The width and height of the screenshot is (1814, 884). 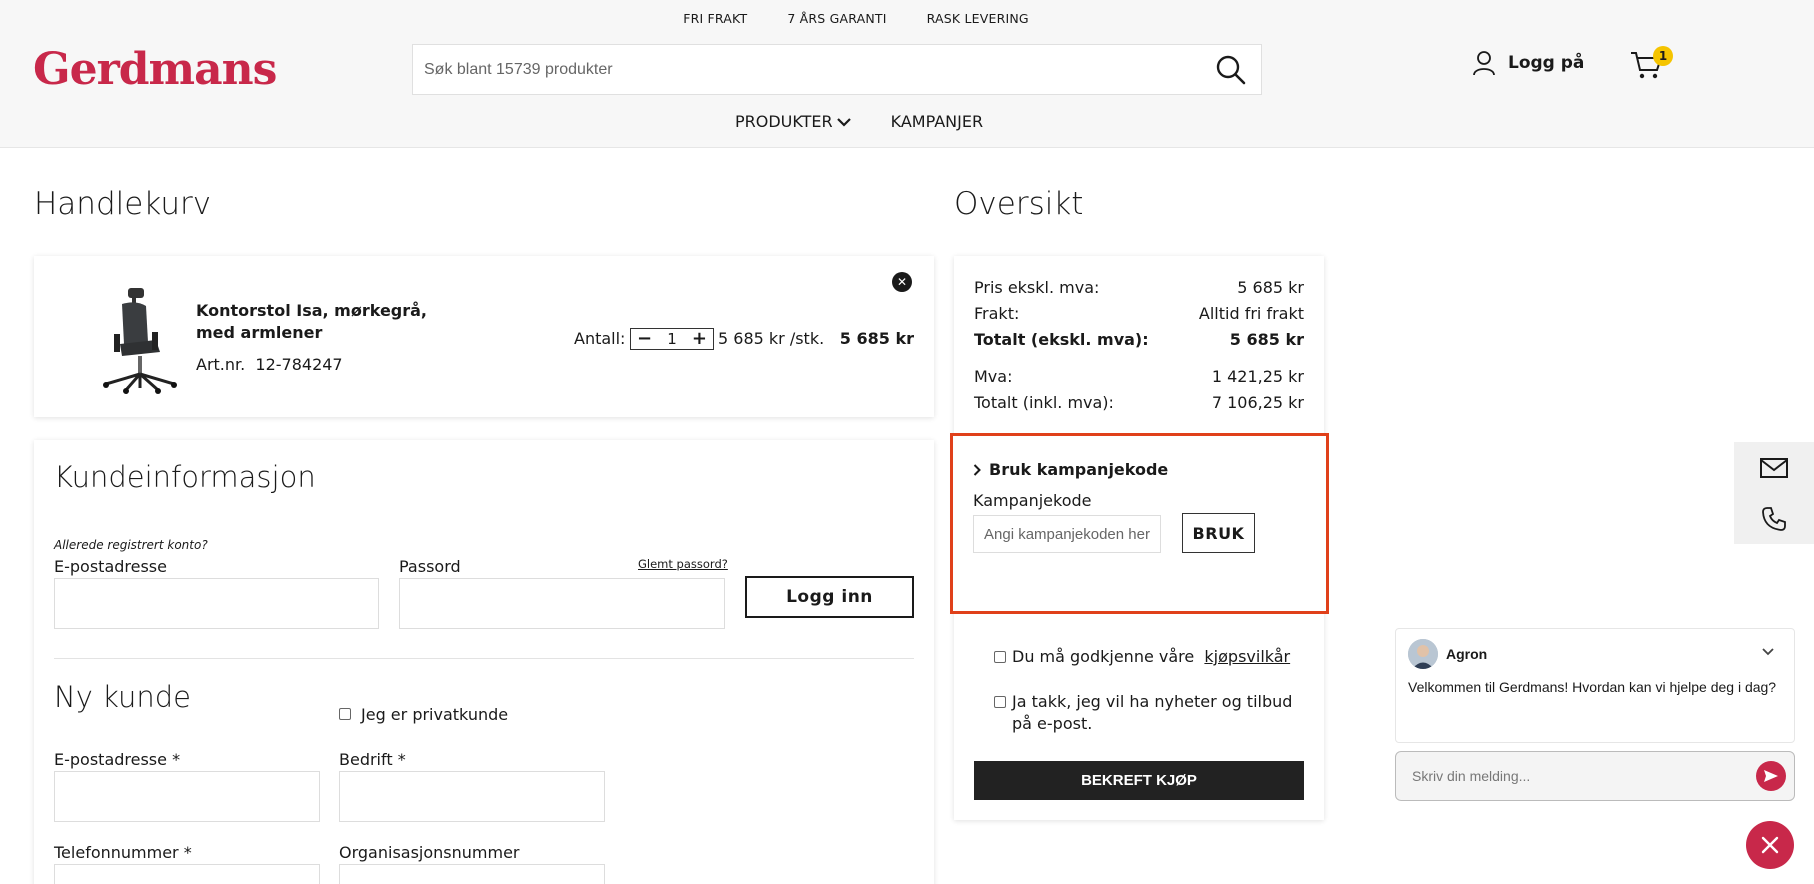 I want to click on usp-delivery: RASK LEVERING, so click(x=977, y=18).